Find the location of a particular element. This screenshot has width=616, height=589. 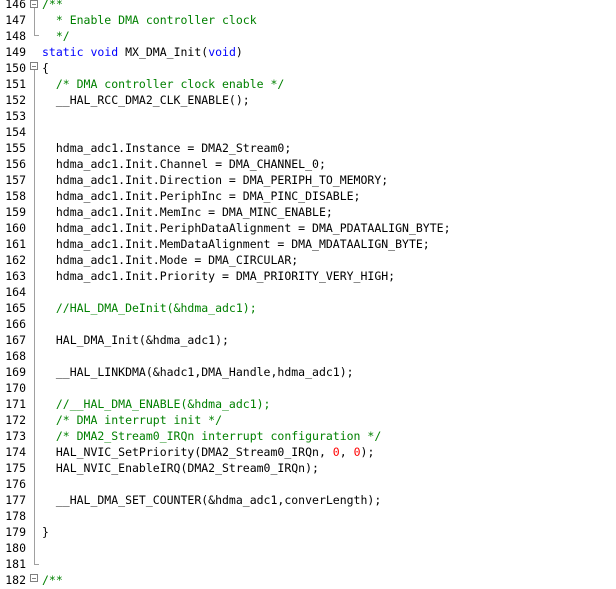

code-line: 153 is located at coordinates (308, 116).